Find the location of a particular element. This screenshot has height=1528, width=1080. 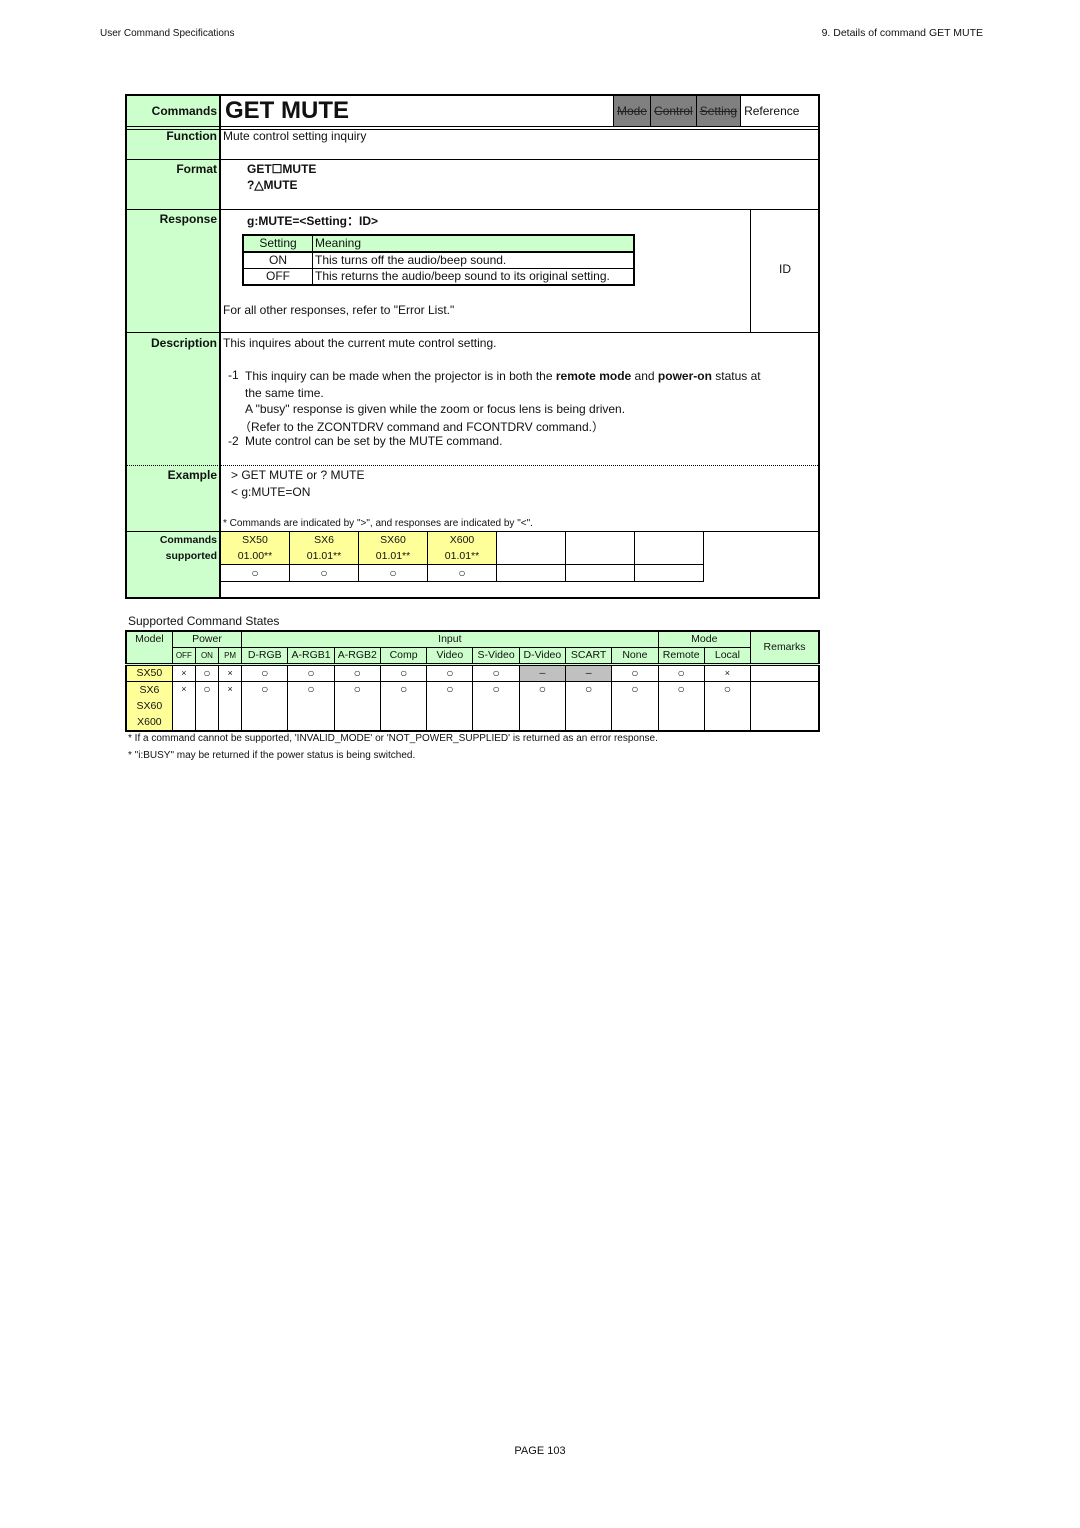

setting-value: OFF is located at coordinates (278, 276).